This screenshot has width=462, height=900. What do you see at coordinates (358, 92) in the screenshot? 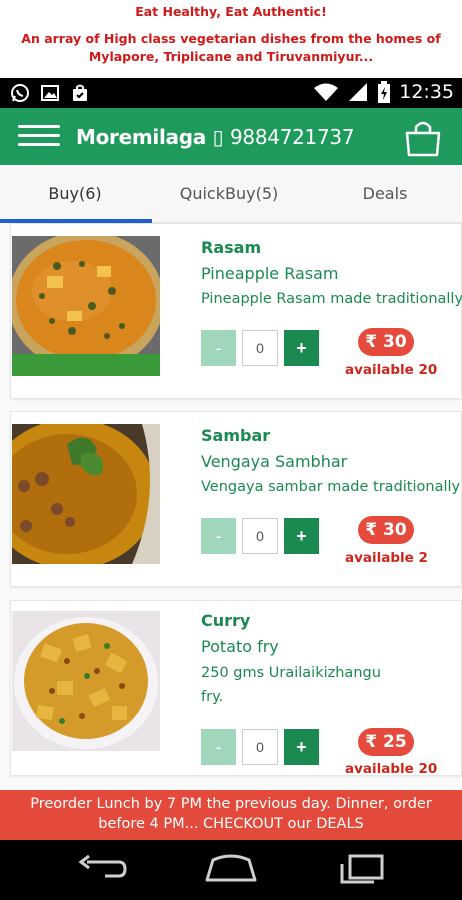
I see `signal-icon` at bounding box center [358, 92].